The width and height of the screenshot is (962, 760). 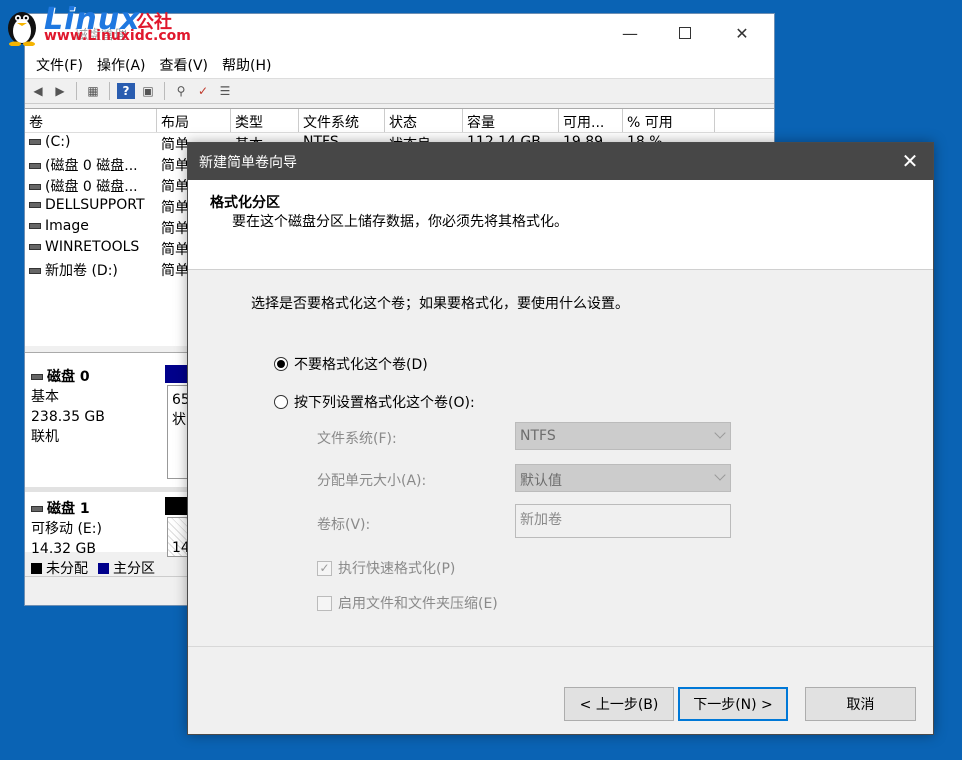 I want to click on maximize-icon, so click(x=685, y=33).